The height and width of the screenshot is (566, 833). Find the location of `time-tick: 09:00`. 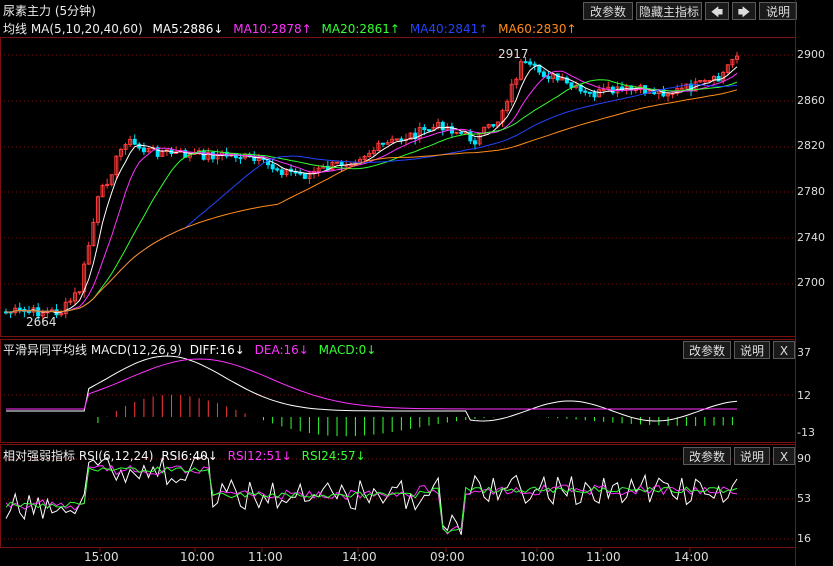

time-tick: 09:00 is located at coordinates (447, 557).